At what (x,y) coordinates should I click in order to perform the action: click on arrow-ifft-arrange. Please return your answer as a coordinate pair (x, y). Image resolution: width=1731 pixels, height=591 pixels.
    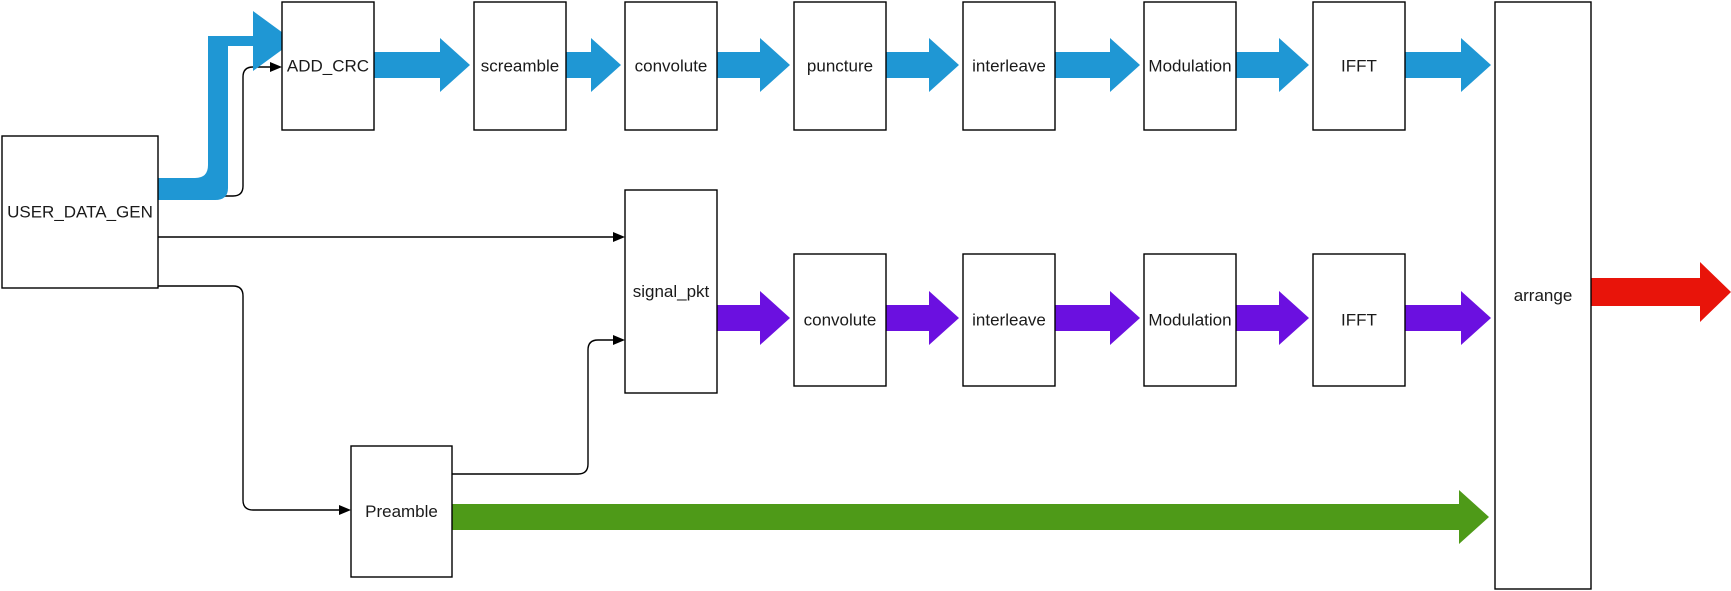
    Looking at the image, I should click on (1448, 65).